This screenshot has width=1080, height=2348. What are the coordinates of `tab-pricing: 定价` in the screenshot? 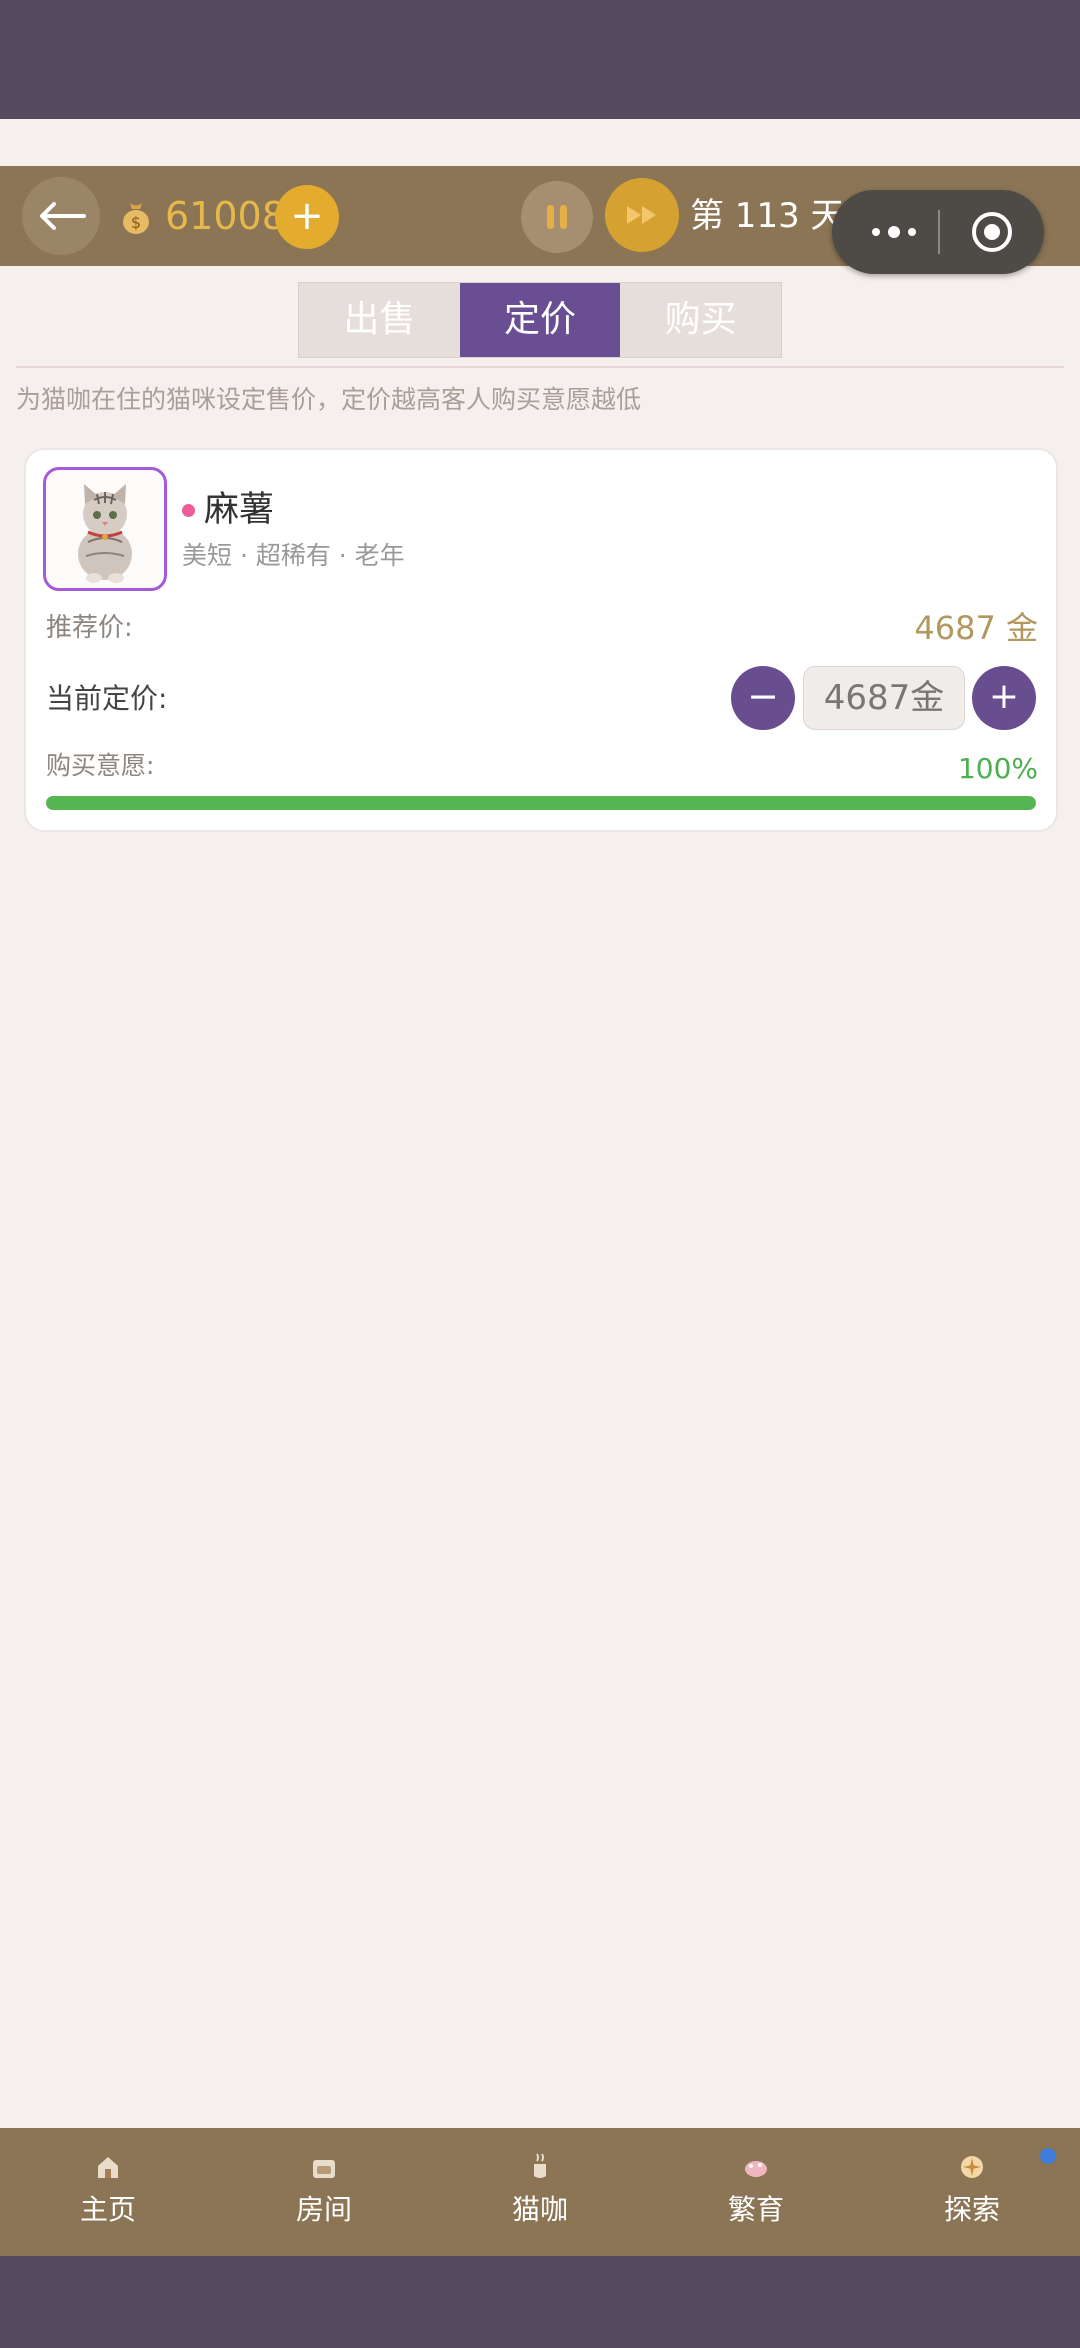 It's located at (540, 320).